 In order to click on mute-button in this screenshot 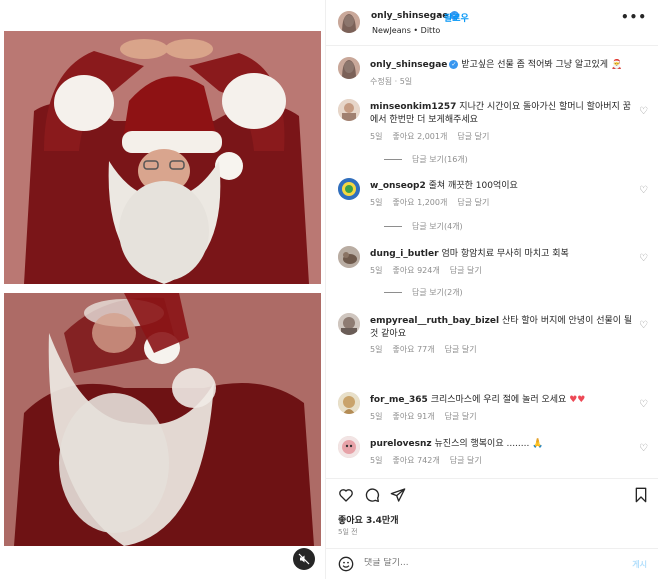, I will do `click(304, 559)`.